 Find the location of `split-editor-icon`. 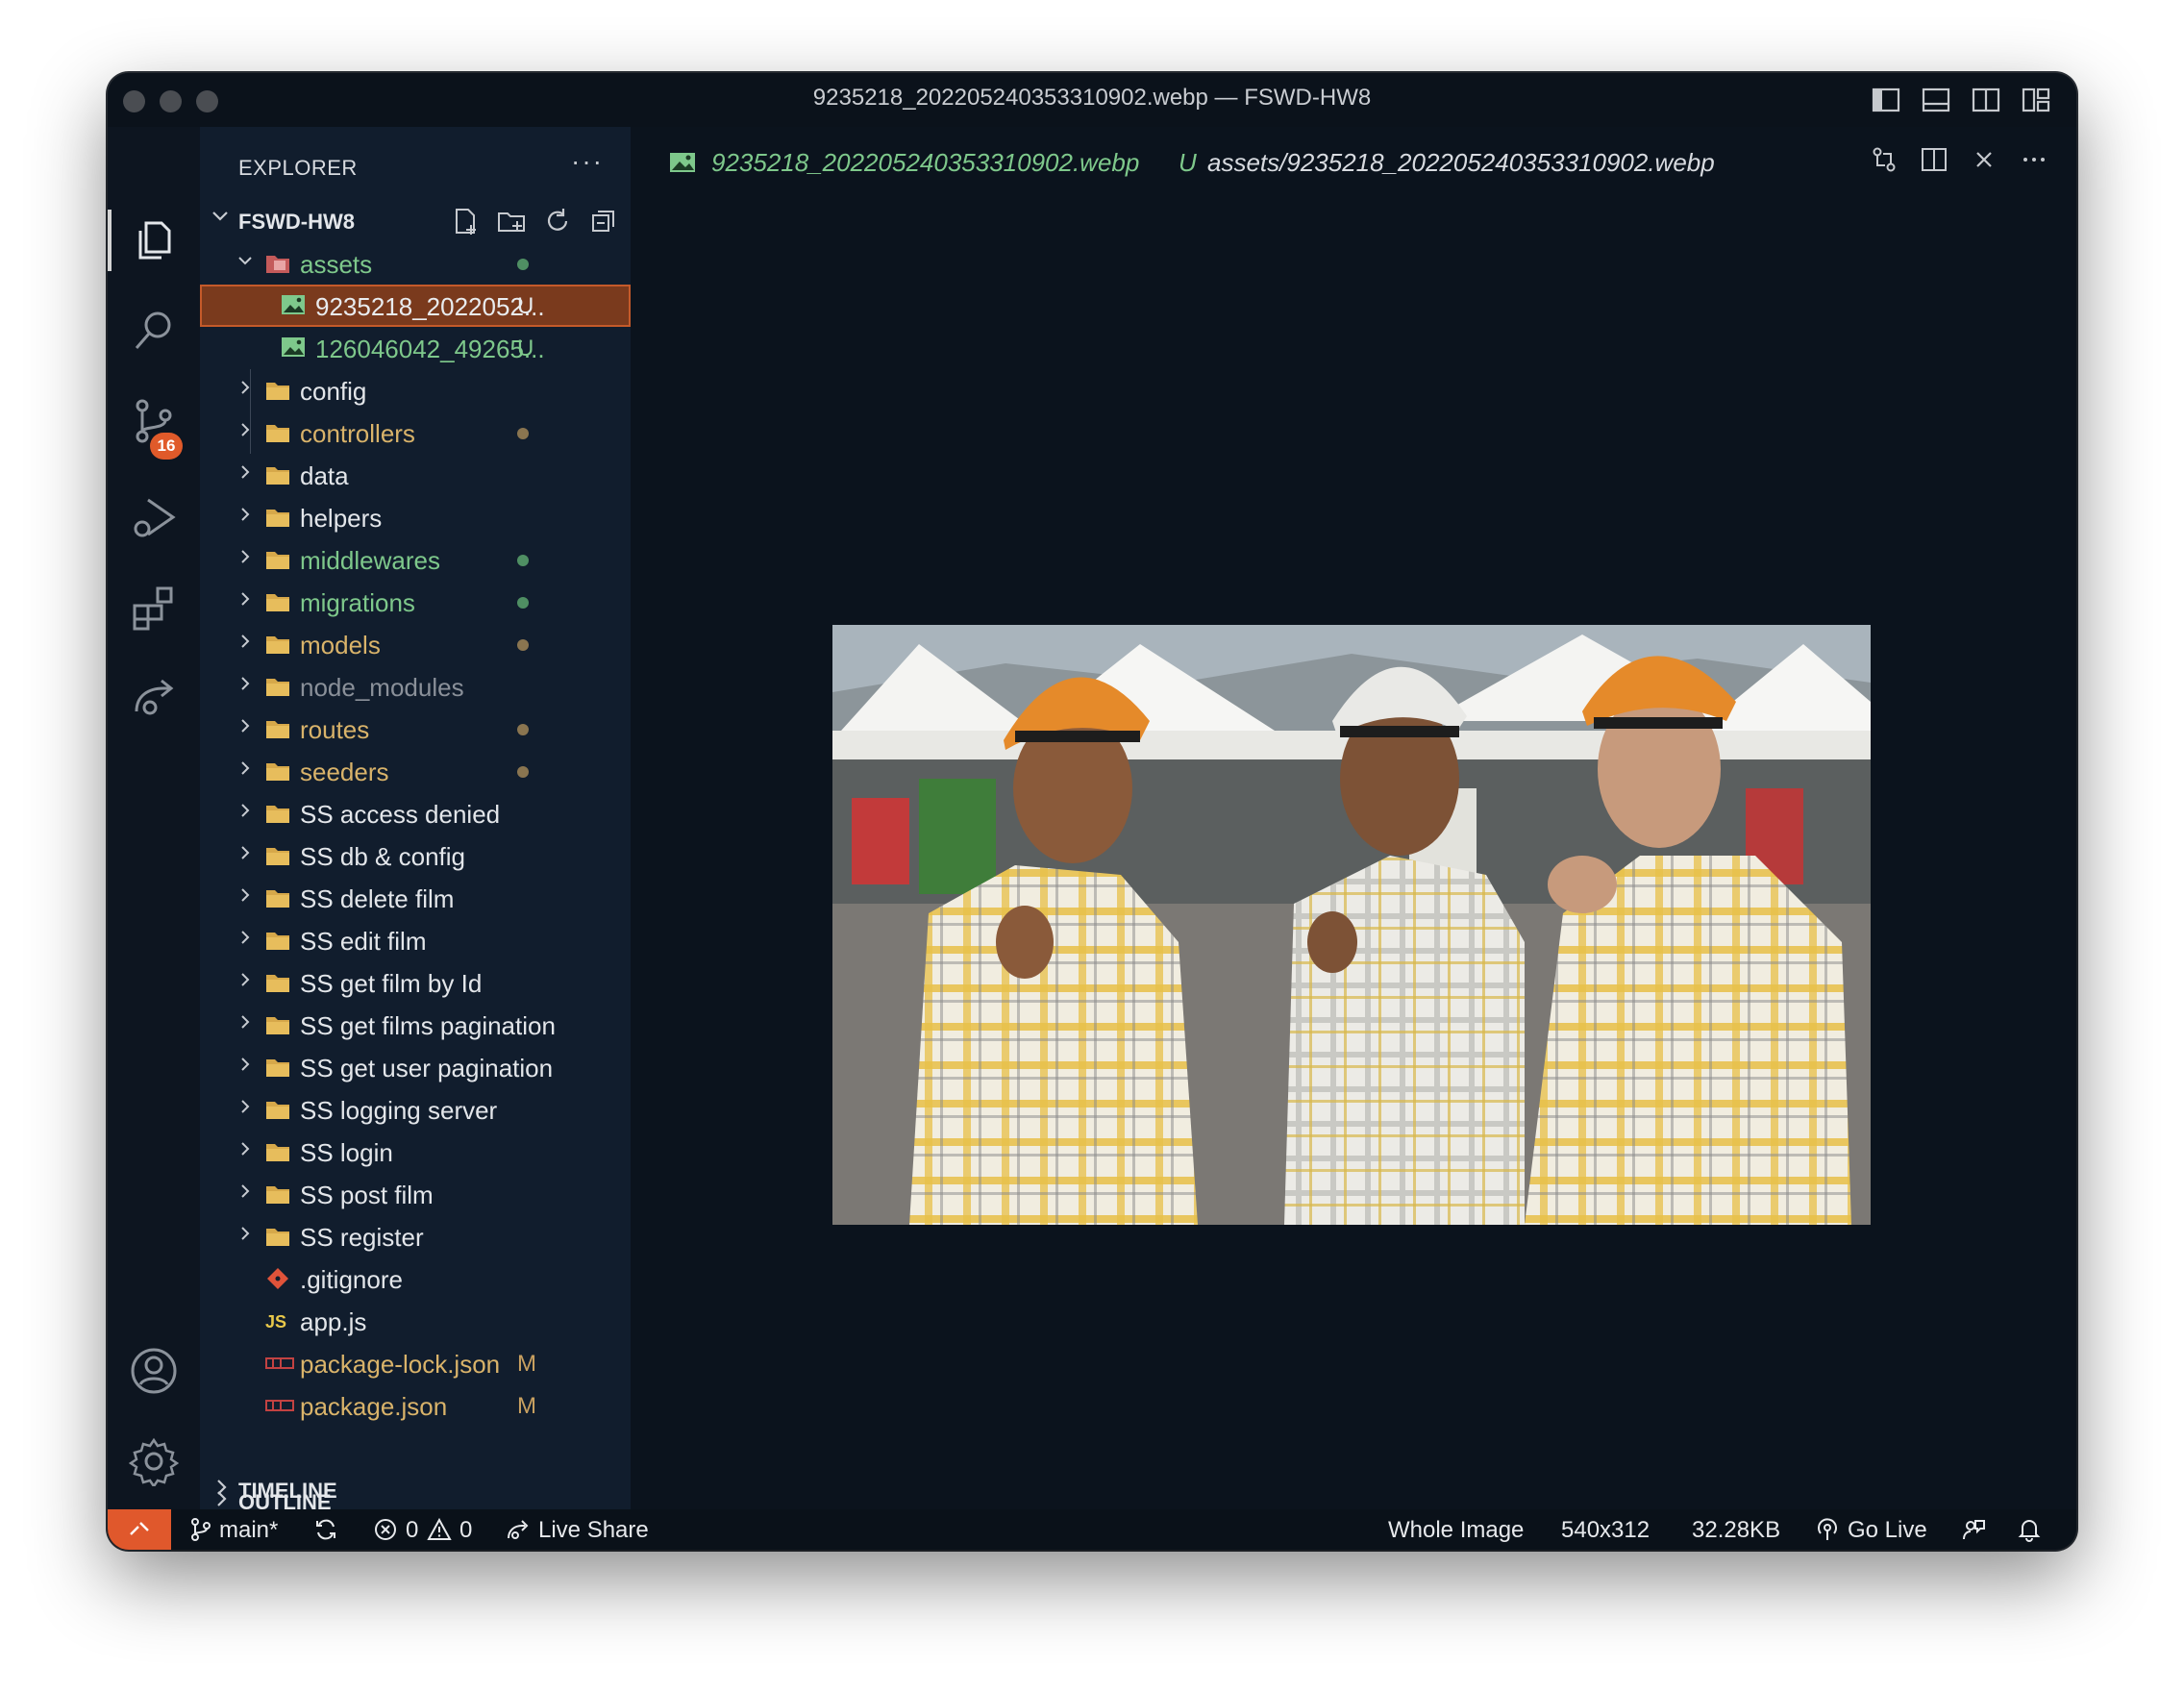

split-editor-icon is located at coordinates (1934, 159).